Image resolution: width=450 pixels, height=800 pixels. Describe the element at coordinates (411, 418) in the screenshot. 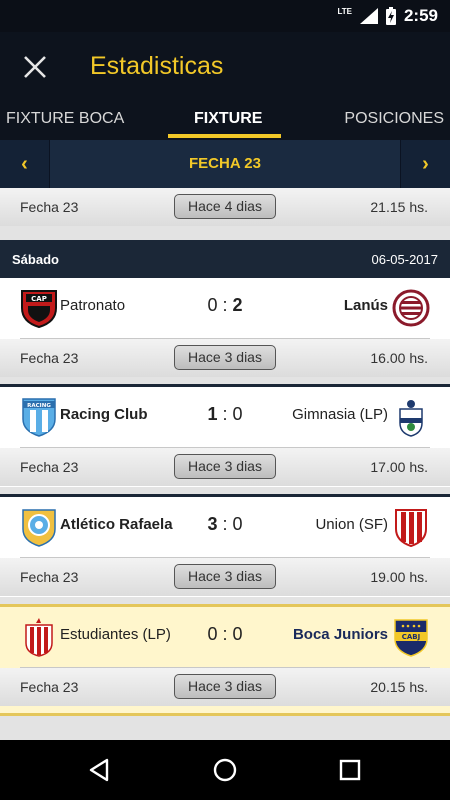

I see `gimnasia-crest-icon` at that location.